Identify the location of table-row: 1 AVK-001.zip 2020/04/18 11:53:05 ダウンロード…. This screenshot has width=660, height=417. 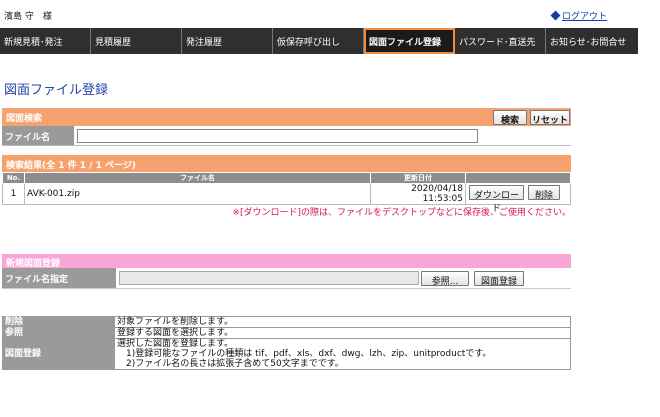
(286, 198).